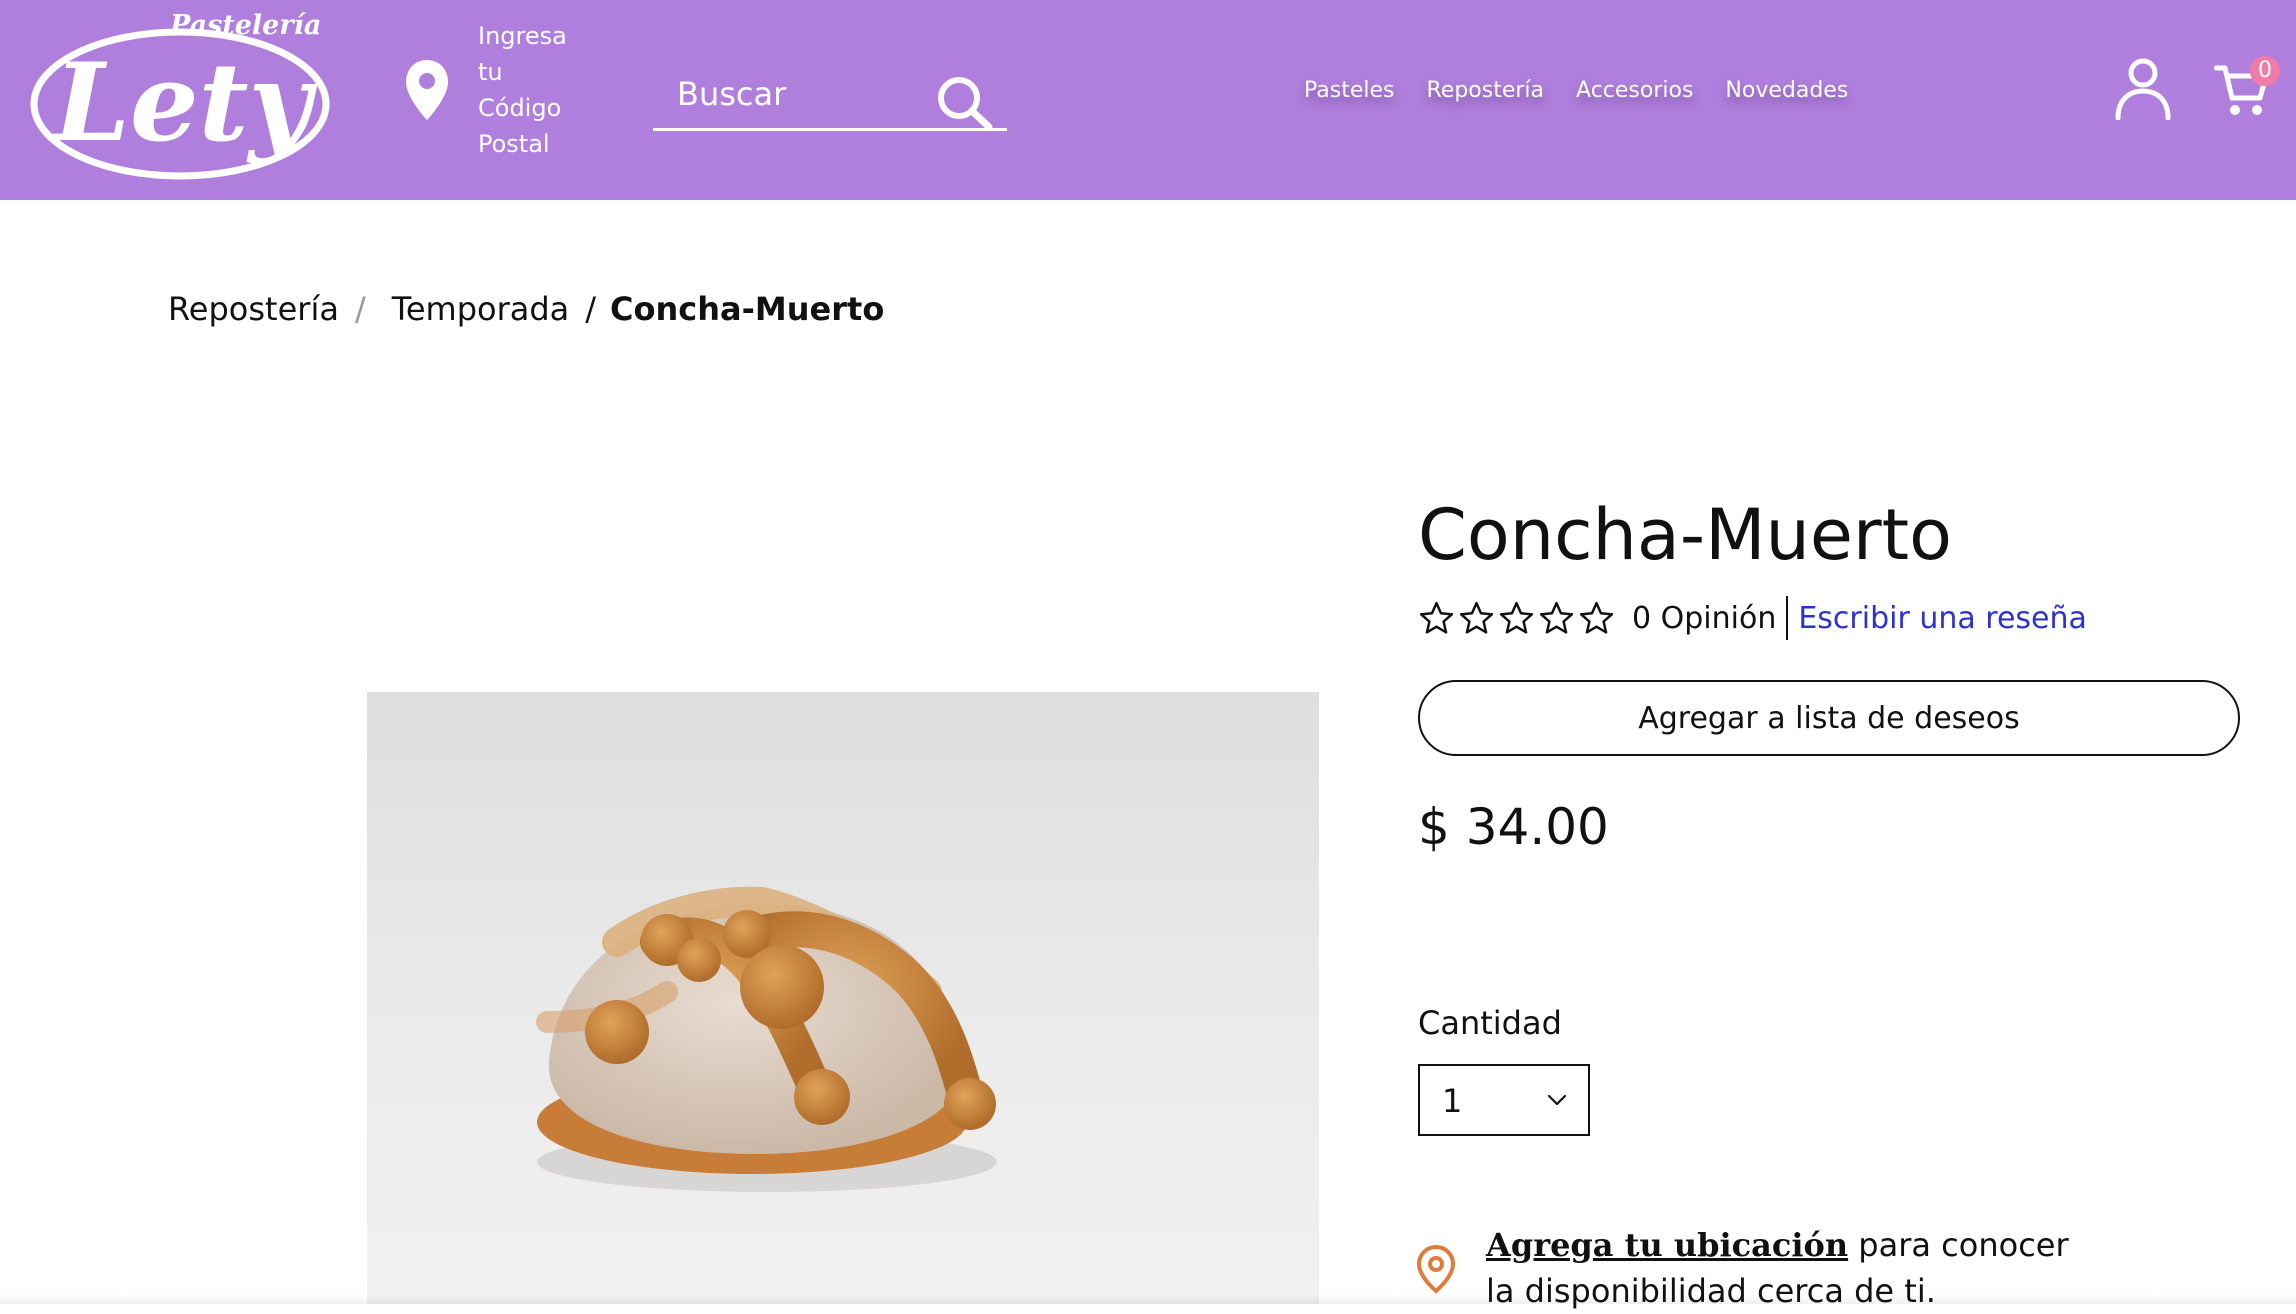 This screenshot has width=2296, height=1314. Describe the element at coordinates (1349, 95) in the screenshot. I see `nav-item-pasteles: Pasteles` at that location.